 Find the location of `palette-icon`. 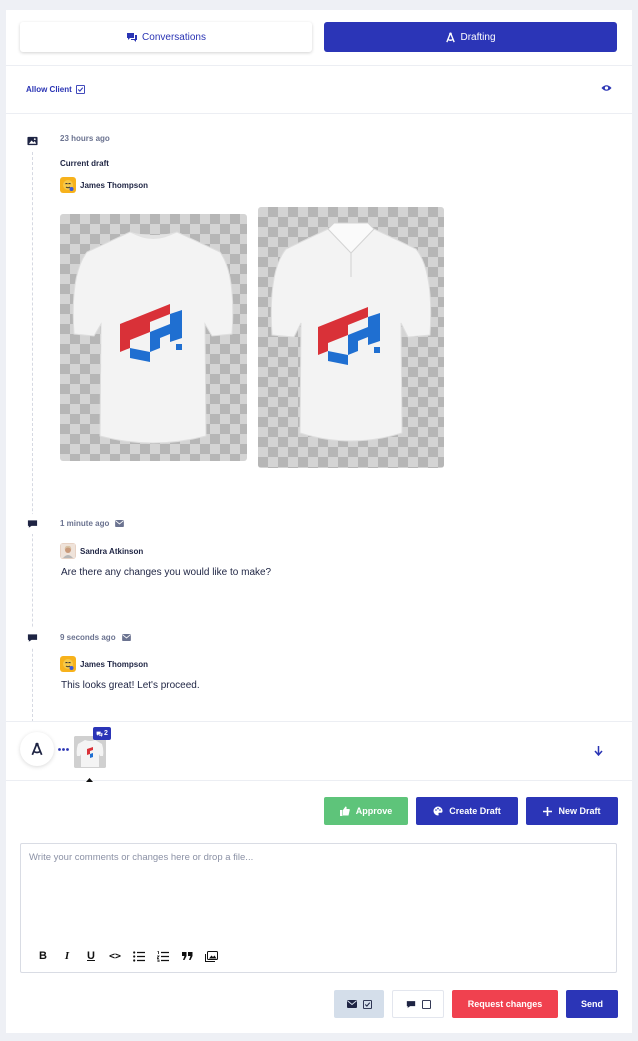

palette-icon is located at coordinates (438, 811).